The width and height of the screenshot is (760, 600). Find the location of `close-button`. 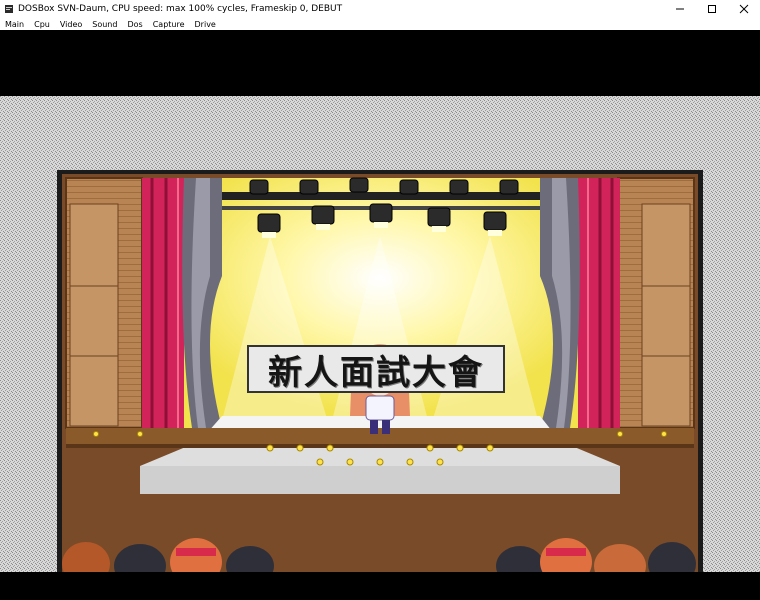

close-button is located at coordinates (744, 9).